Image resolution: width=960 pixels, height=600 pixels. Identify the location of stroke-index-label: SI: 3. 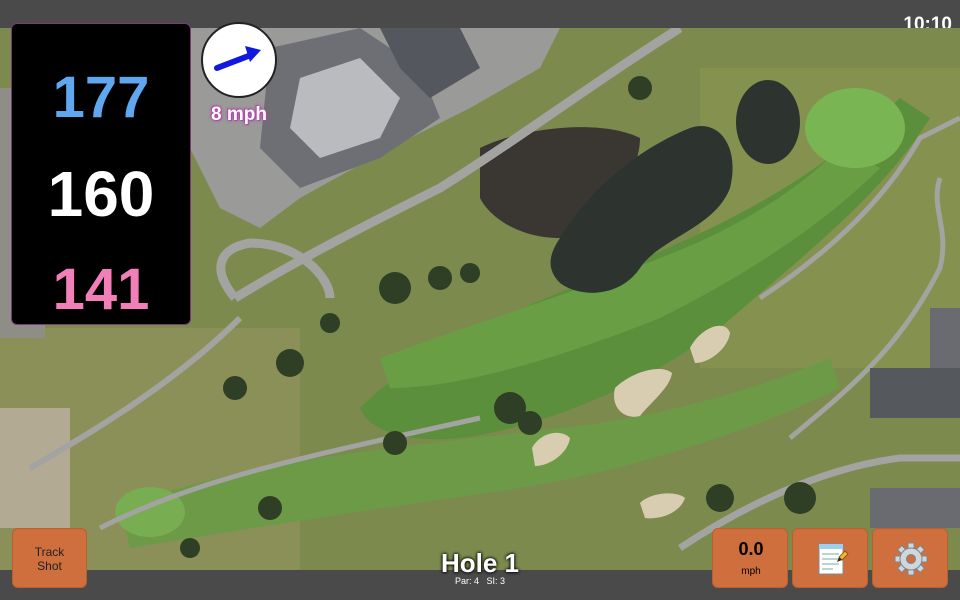
(496, 581).